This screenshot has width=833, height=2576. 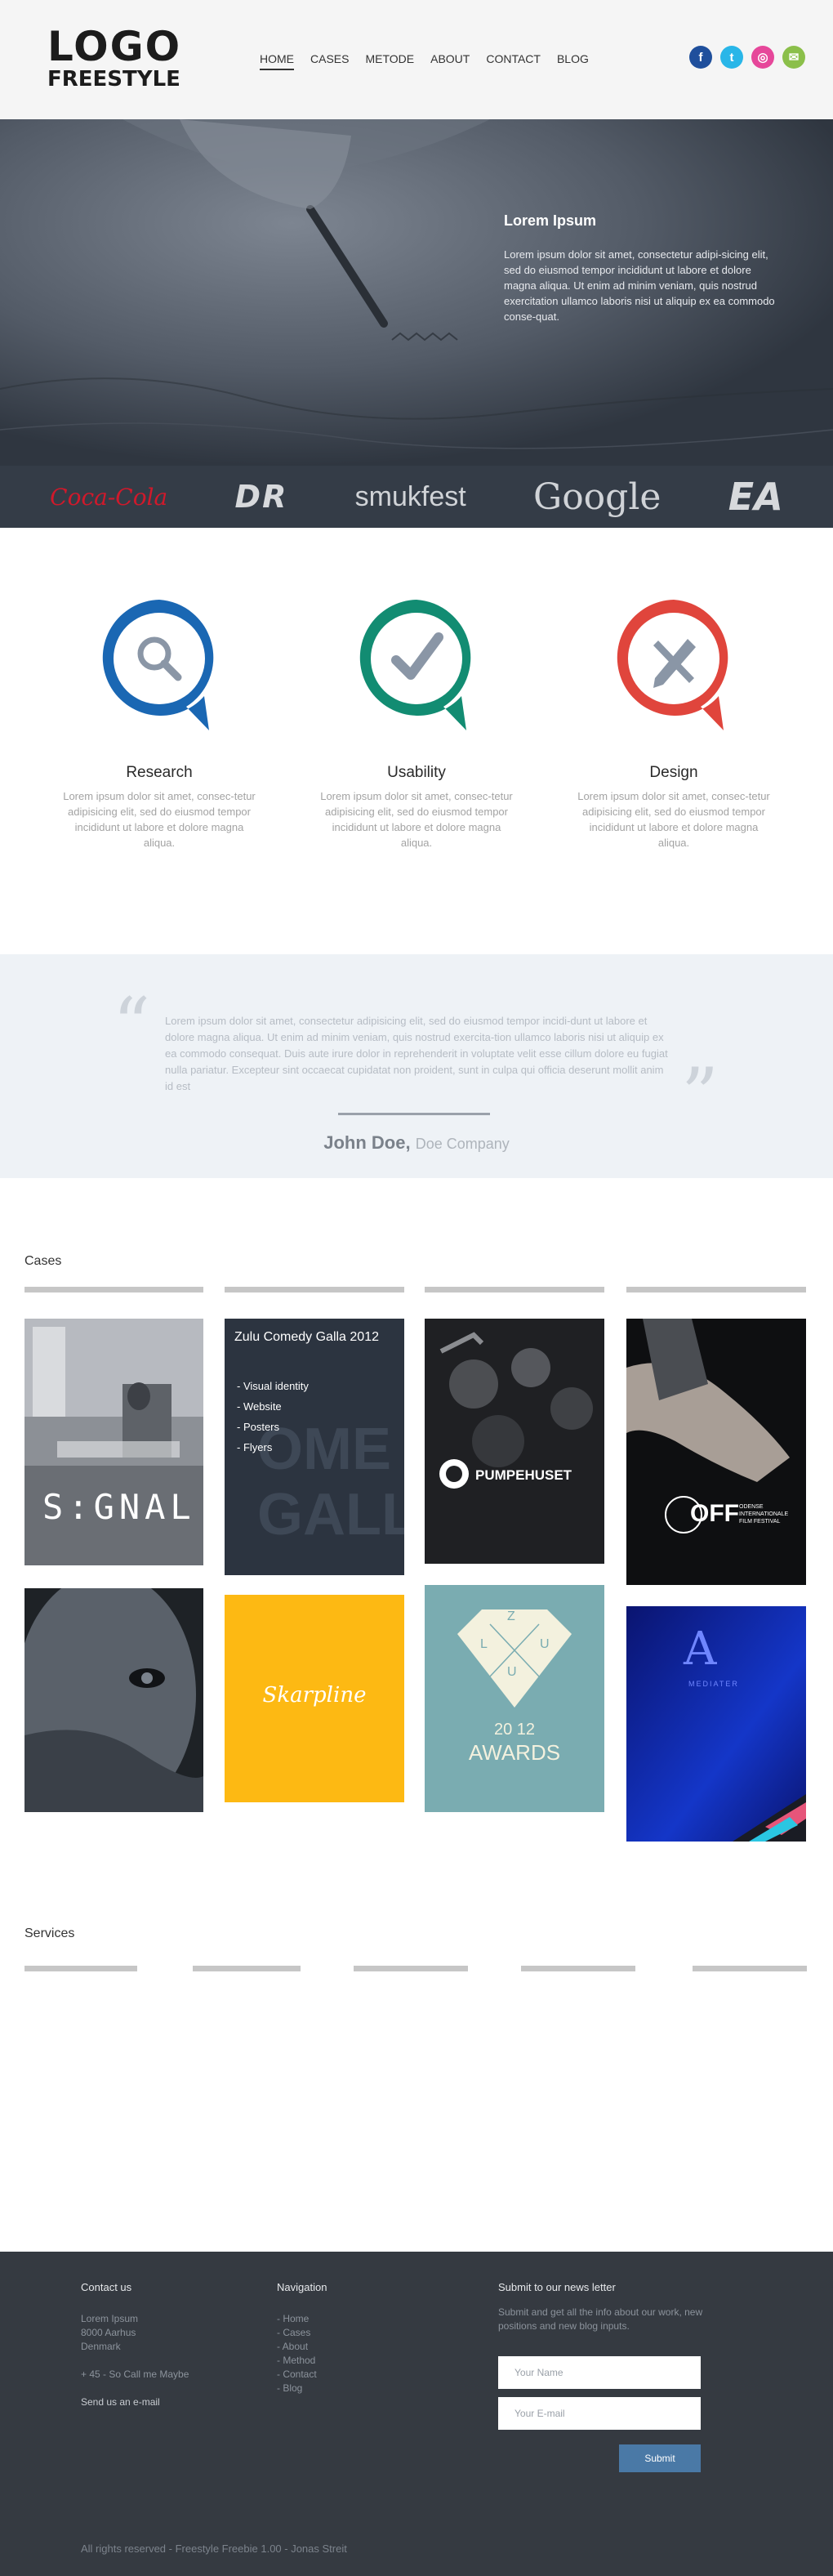 What do you see at coordinates (114, 59) in the screenshot?
I see `logo: LOGO FREESTYLE` at bounding box center [114, 59].